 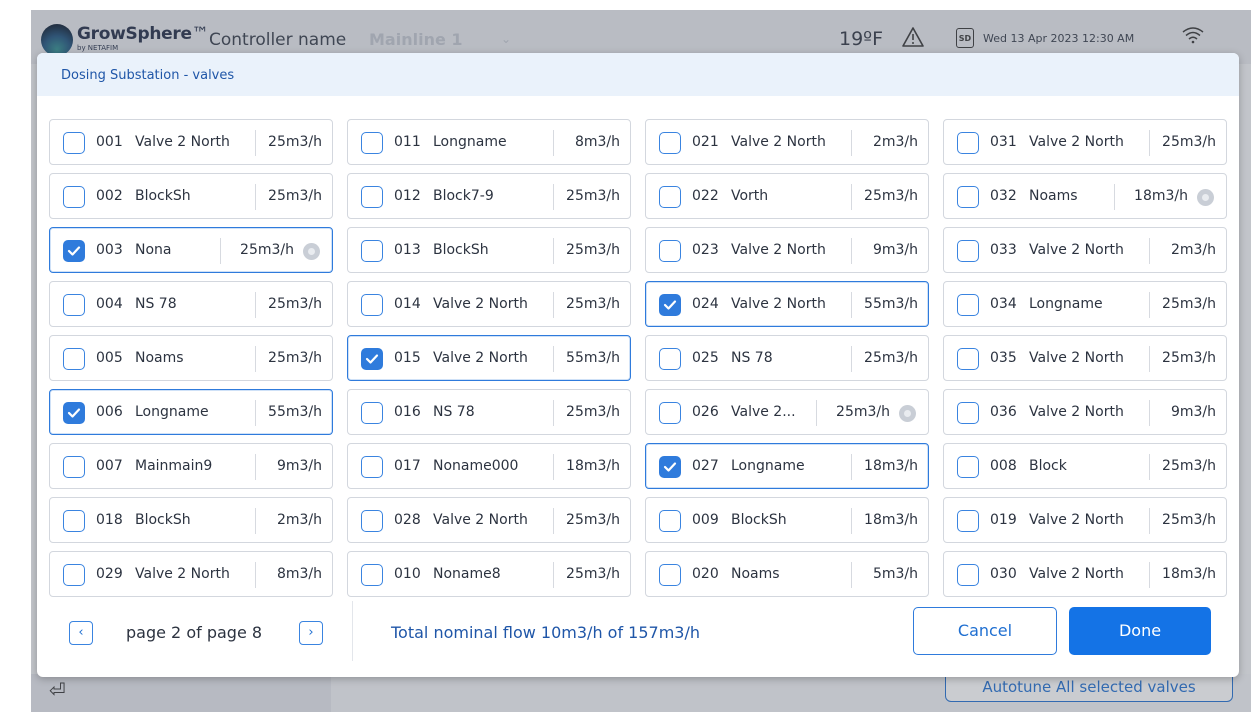 I want to click on valve-name: Noams, so click(x=1053, y=196).